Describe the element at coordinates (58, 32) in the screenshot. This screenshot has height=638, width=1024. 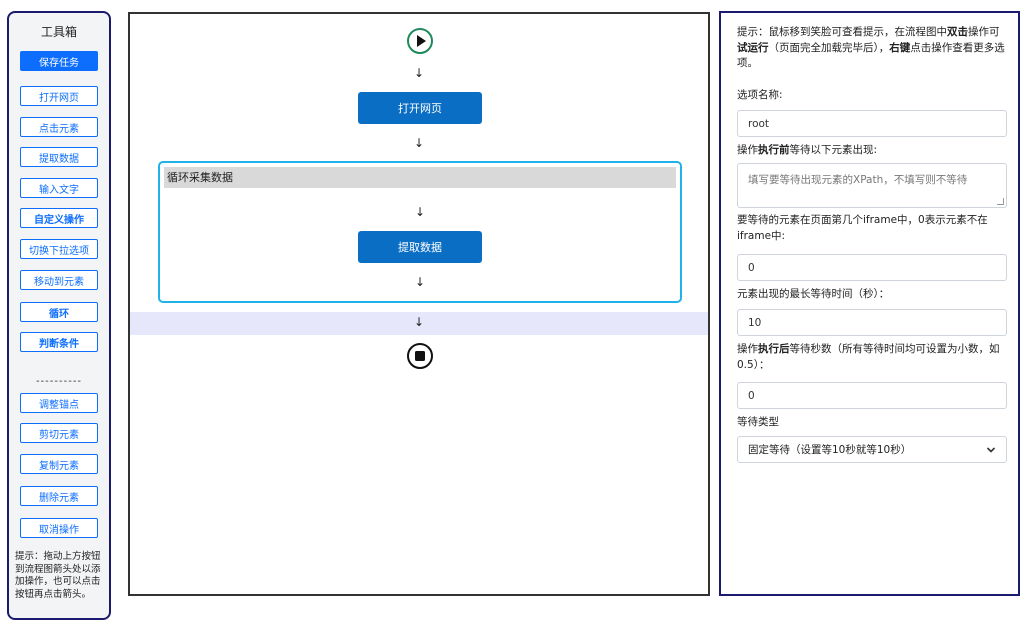
I see `toolbox-title: 工具箱` at that location.